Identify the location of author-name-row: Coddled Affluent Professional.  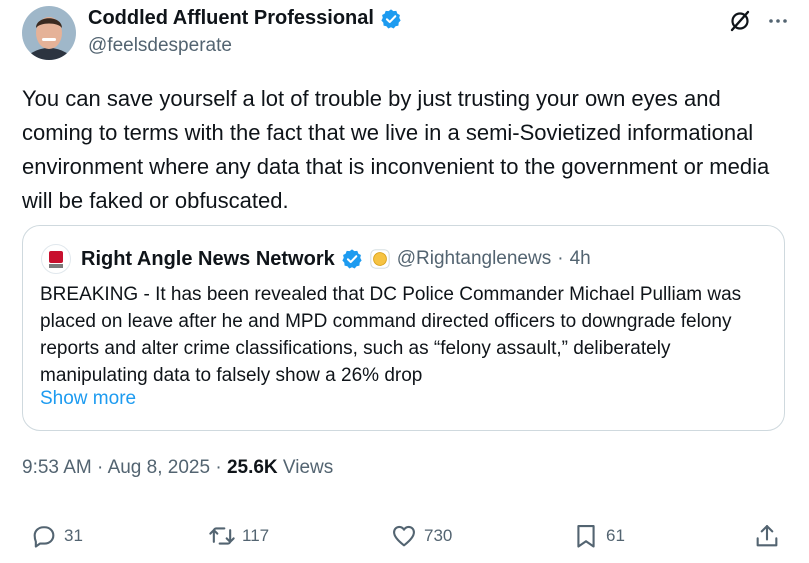
(245, 18).